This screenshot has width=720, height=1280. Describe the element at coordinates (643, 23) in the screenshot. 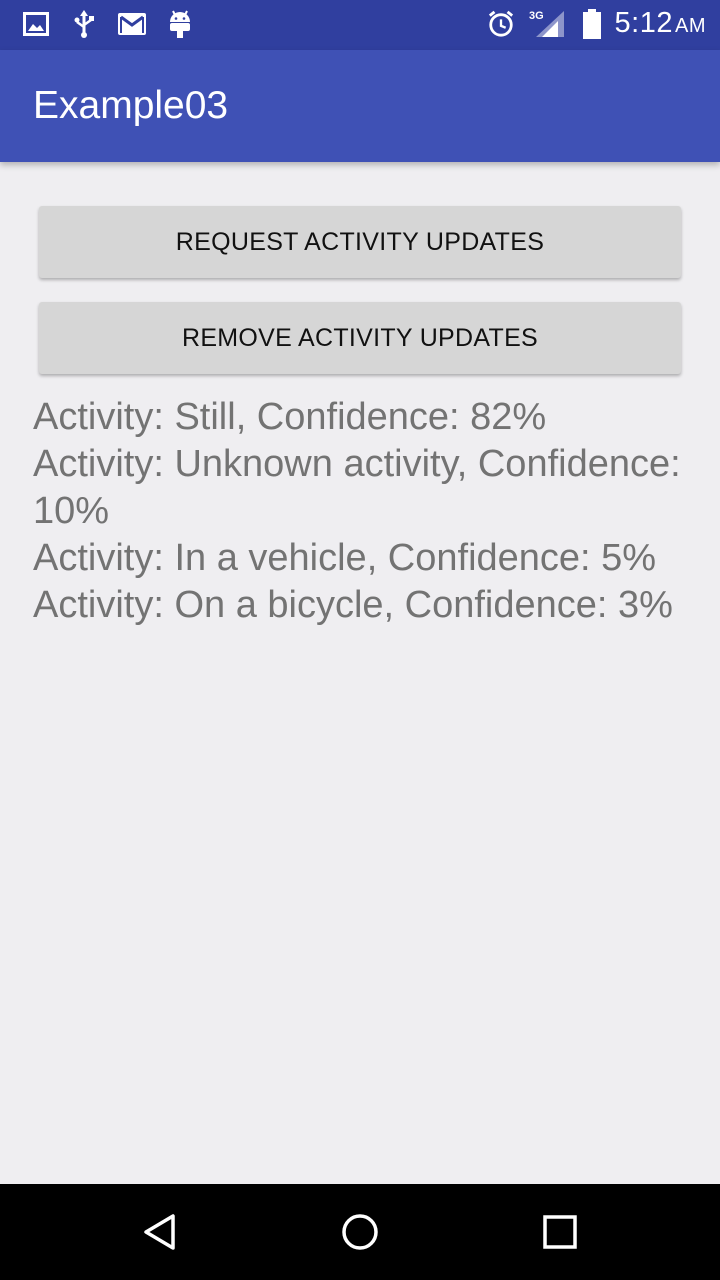

I see `clock-time: 5:12` at that location.